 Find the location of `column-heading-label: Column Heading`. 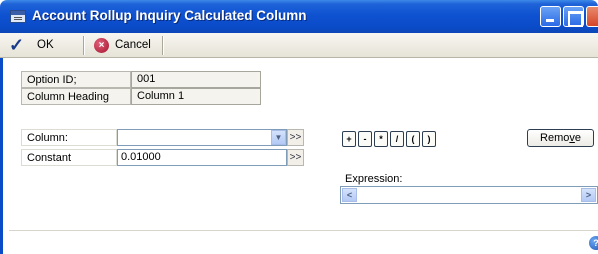

column-heading-label: Column Heading is located at coordinates (76, 96).